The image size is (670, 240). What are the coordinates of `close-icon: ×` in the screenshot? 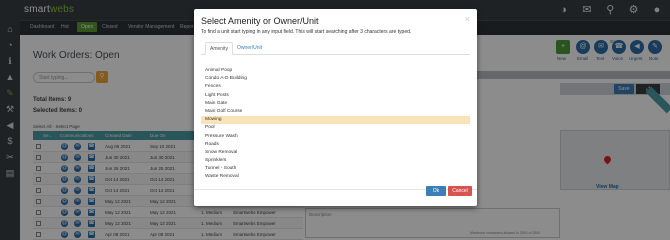 It's located at (467, 19).